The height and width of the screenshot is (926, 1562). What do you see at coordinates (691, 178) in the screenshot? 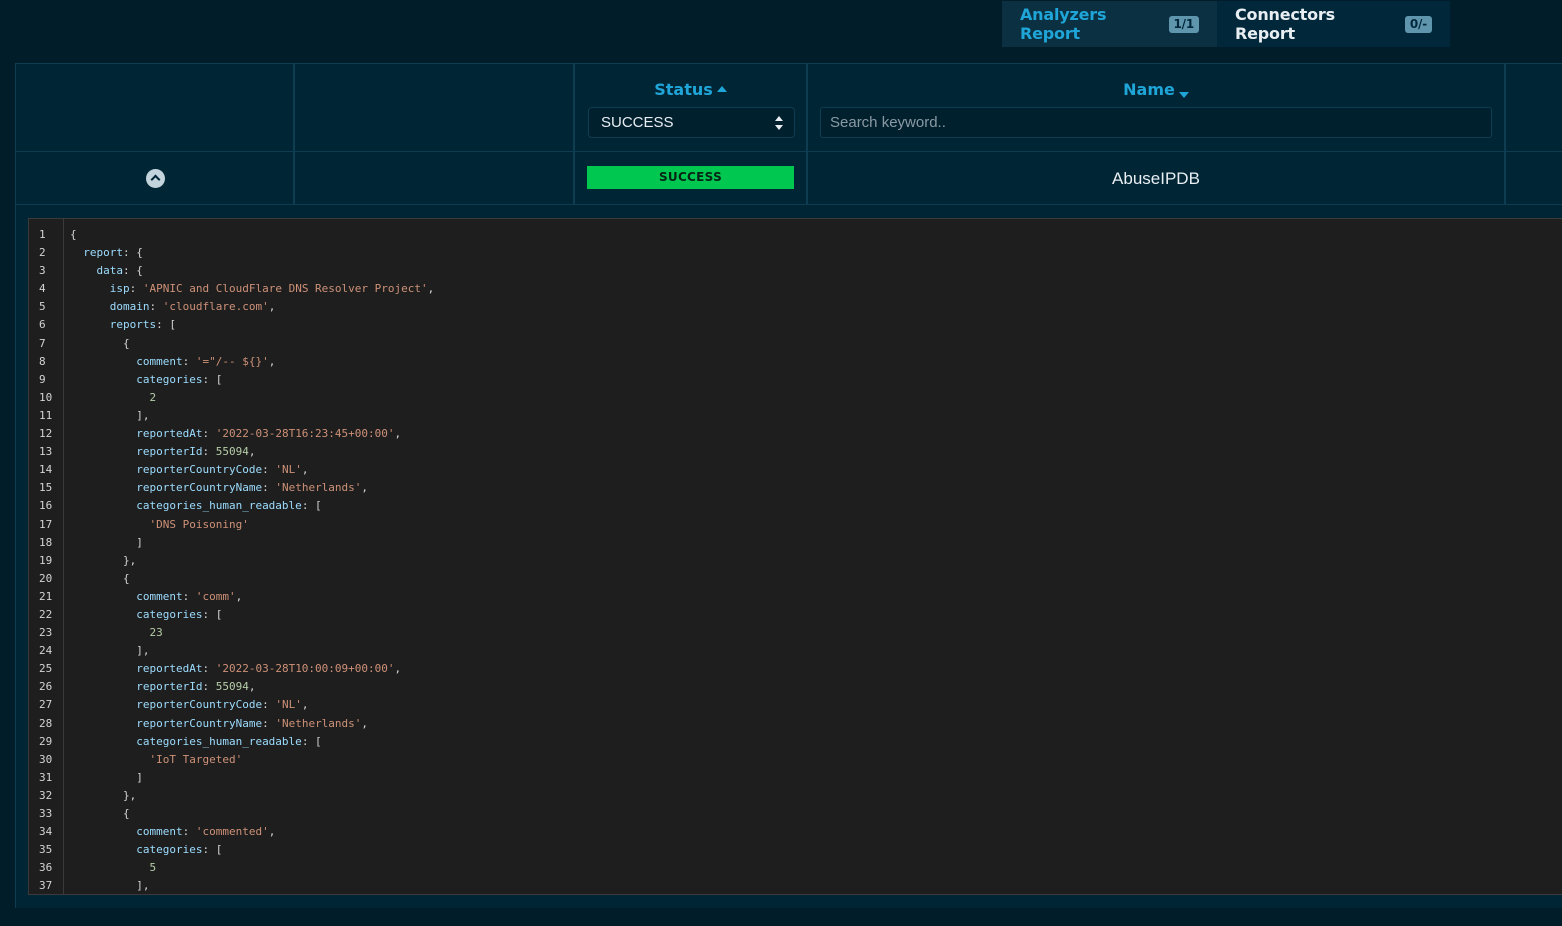
I see `status-cell: SUCCESS` at bounding box center [691, 178].